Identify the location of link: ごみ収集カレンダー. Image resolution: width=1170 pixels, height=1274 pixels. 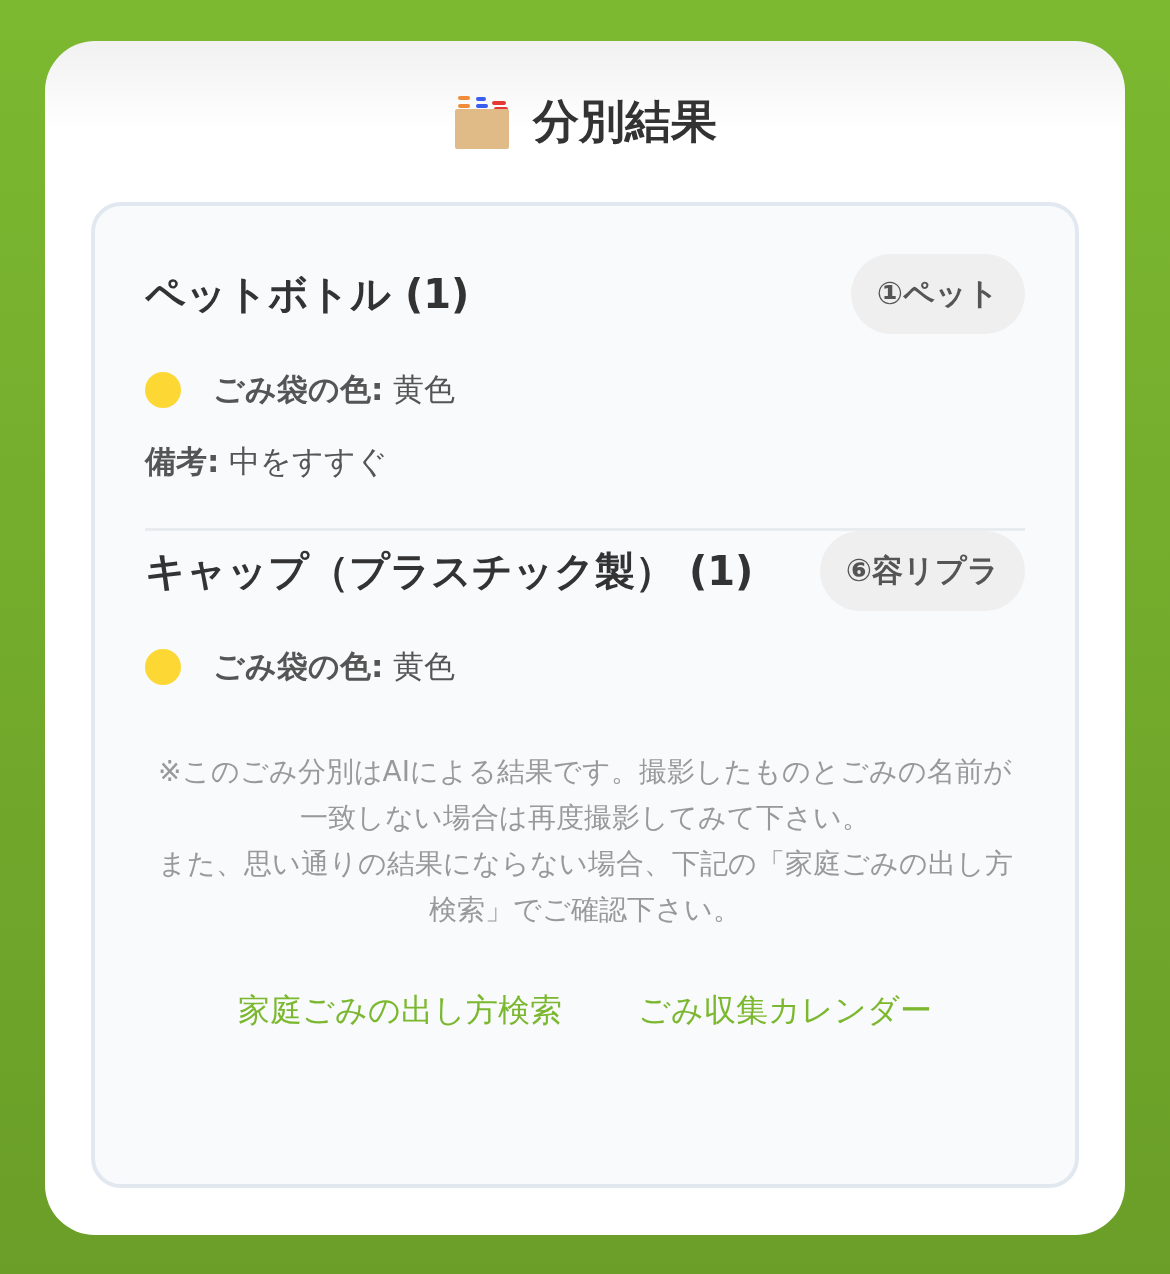
(785, 1011).